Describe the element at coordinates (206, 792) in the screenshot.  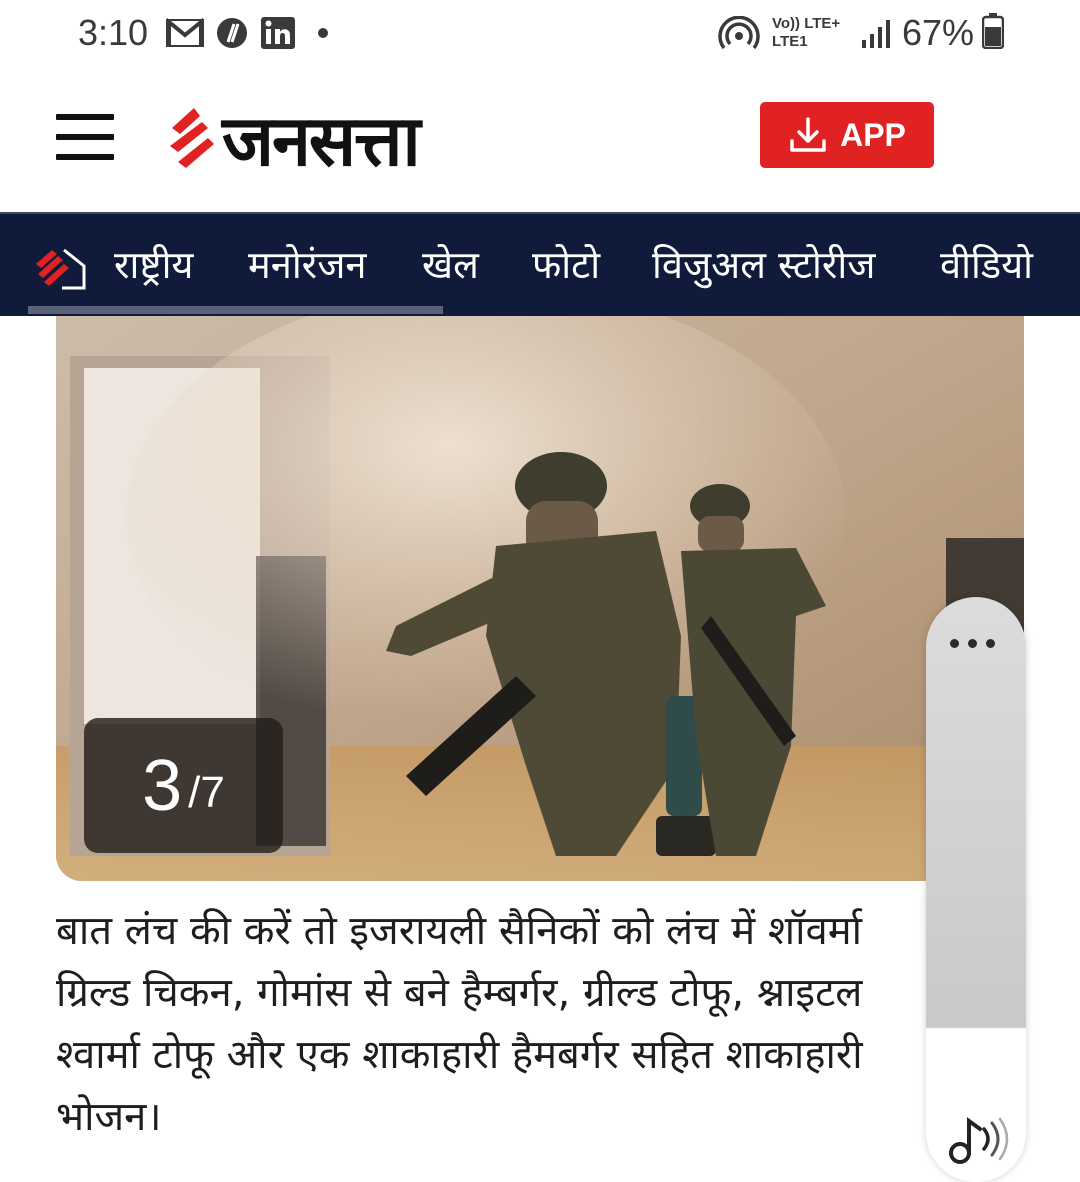
I see `gallery-total: /7` at that location.